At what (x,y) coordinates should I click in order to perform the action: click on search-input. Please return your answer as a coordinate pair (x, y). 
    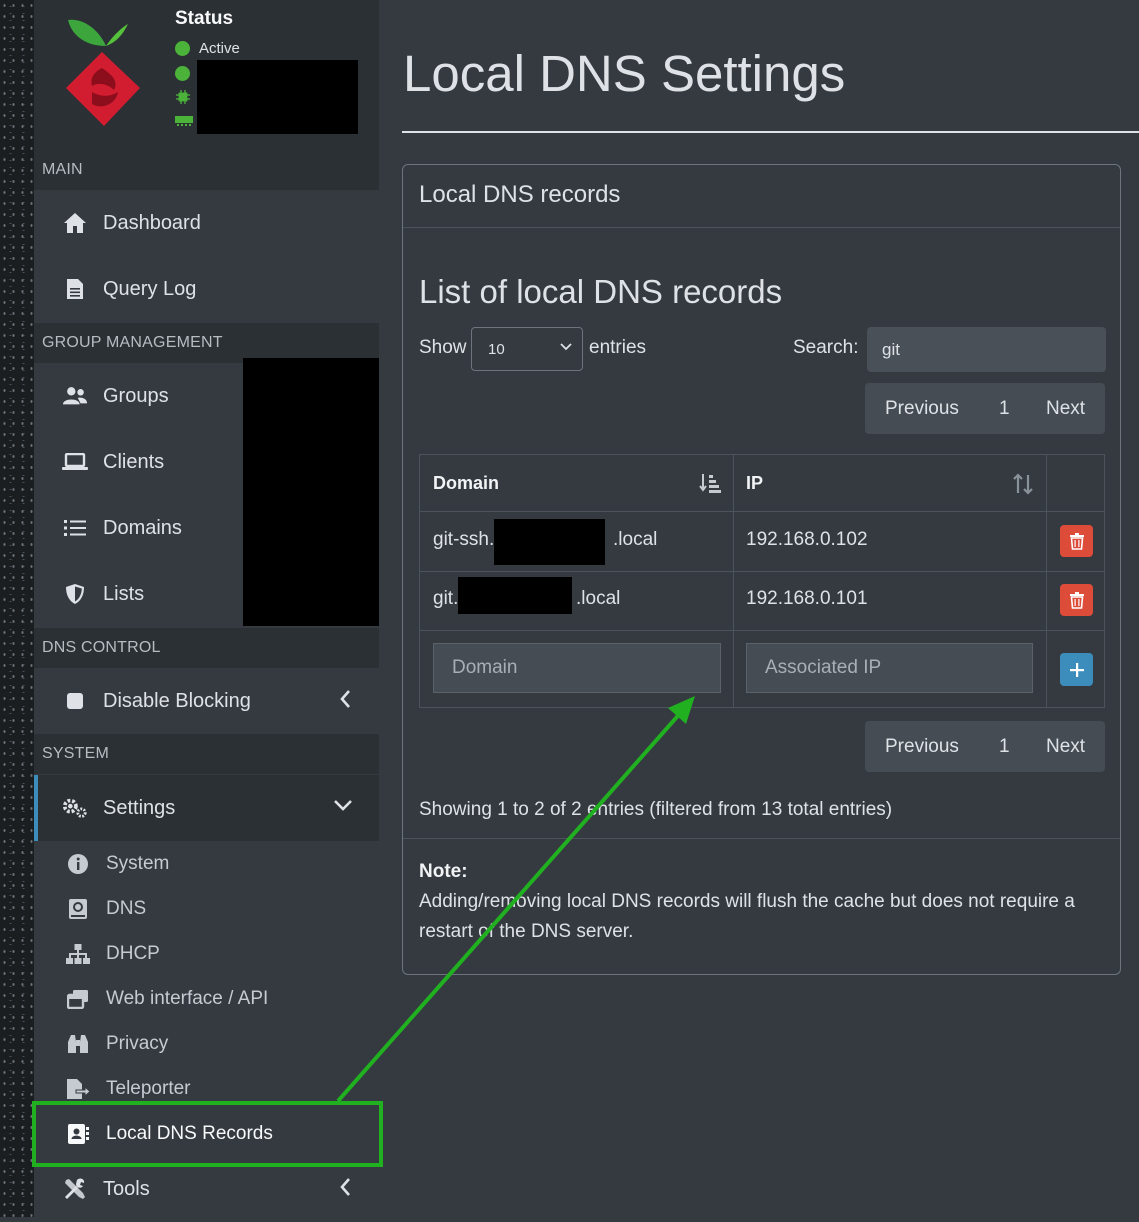
    Looking at the image, I should click on (986, 349).